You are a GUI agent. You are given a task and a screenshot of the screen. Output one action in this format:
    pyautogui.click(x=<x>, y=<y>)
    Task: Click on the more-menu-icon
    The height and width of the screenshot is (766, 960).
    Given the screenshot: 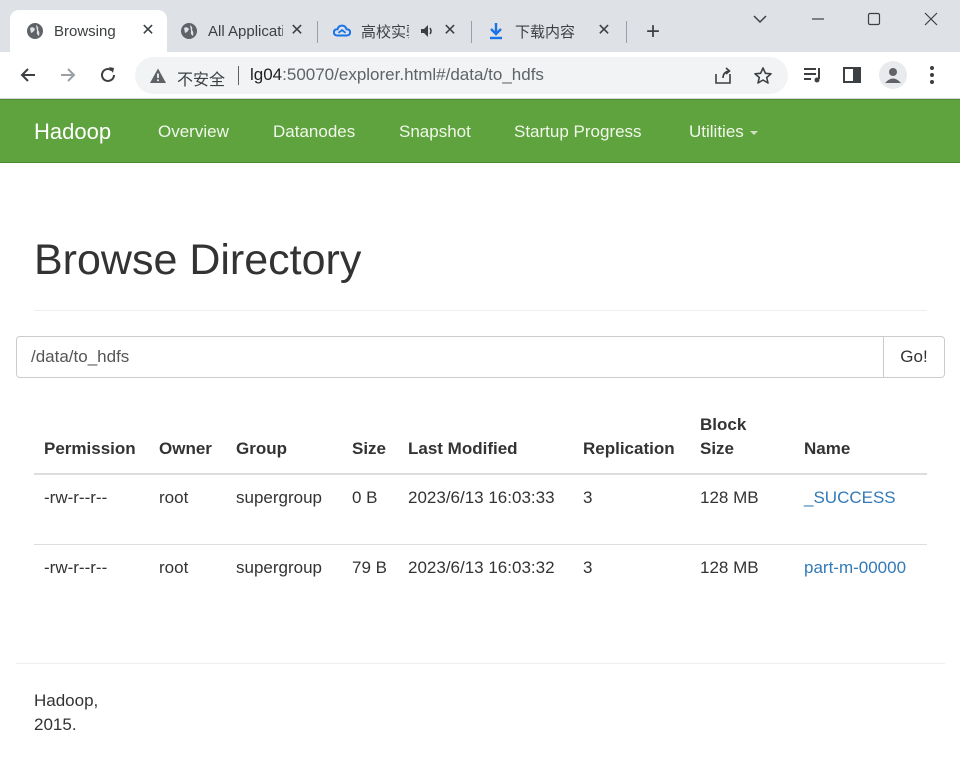 What is the action you would take?
    pyautogui.click(x=932, y=75)
    